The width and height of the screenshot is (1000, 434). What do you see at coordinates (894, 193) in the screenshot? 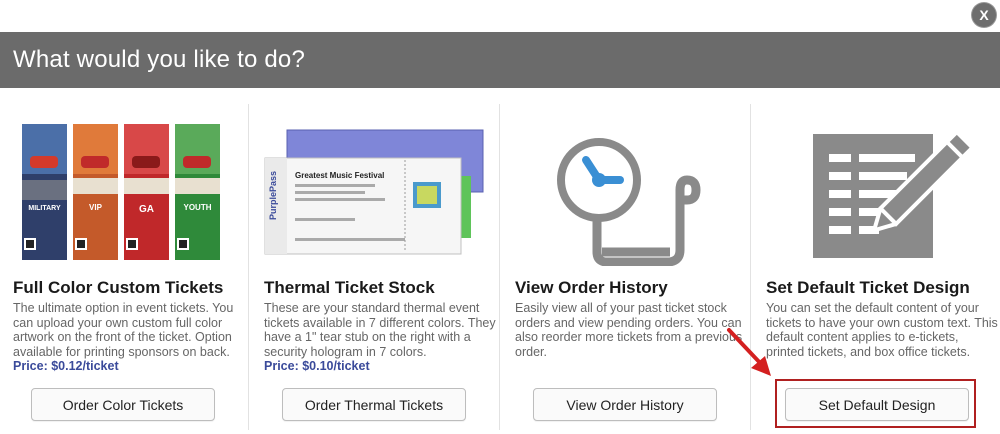
I see `document-pencil-icon` at bounding box center [894, 193].